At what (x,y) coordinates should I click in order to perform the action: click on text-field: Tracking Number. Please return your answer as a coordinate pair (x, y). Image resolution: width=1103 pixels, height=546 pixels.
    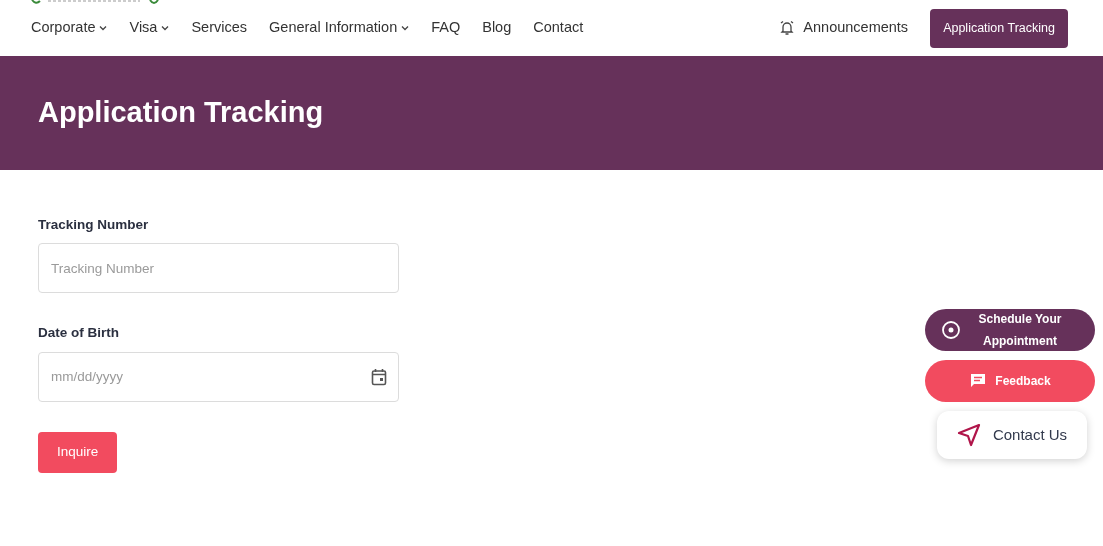
    Looking at the image, I should click on (218, 268).